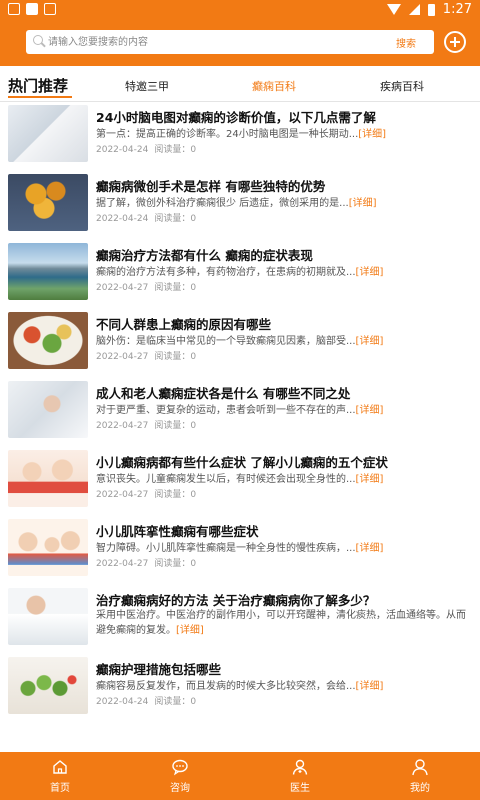  What do you see at coordinates (48, 547) in the screenshot?
I see `family-doctor-illustration-image` at bounding box center [48, 547].